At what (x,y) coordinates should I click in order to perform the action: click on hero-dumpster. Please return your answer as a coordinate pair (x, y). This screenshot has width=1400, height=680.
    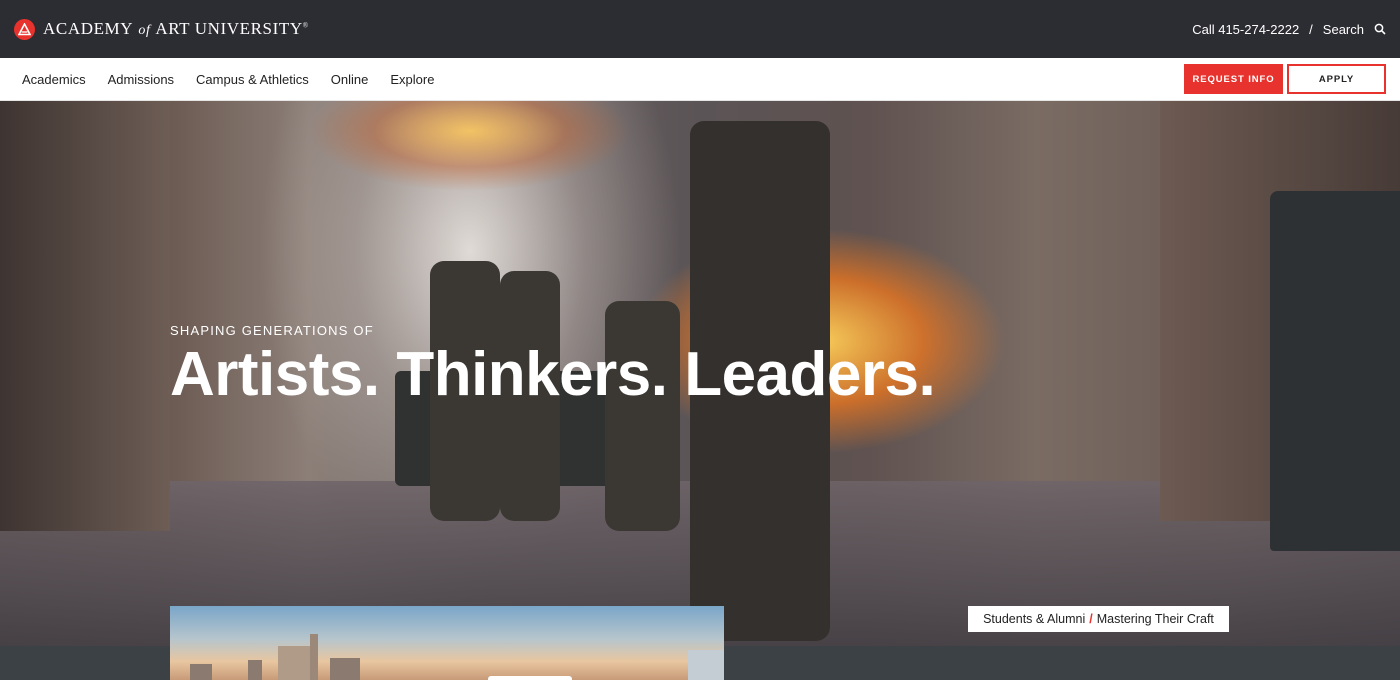
    Looking at the image, I should click on (1335, 371).